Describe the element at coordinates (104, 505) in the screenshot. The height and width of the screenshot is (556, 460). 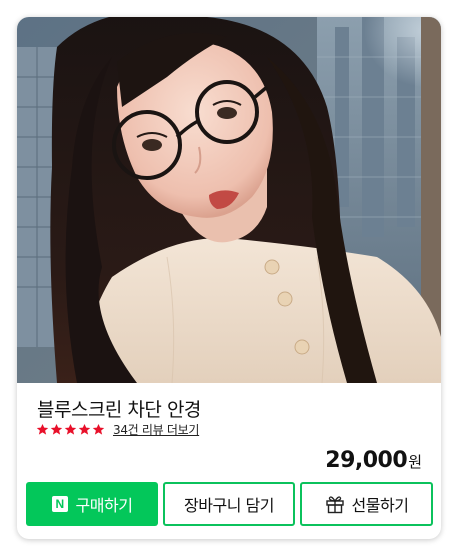
I see `buy-button-label: 구매하기` at that location.